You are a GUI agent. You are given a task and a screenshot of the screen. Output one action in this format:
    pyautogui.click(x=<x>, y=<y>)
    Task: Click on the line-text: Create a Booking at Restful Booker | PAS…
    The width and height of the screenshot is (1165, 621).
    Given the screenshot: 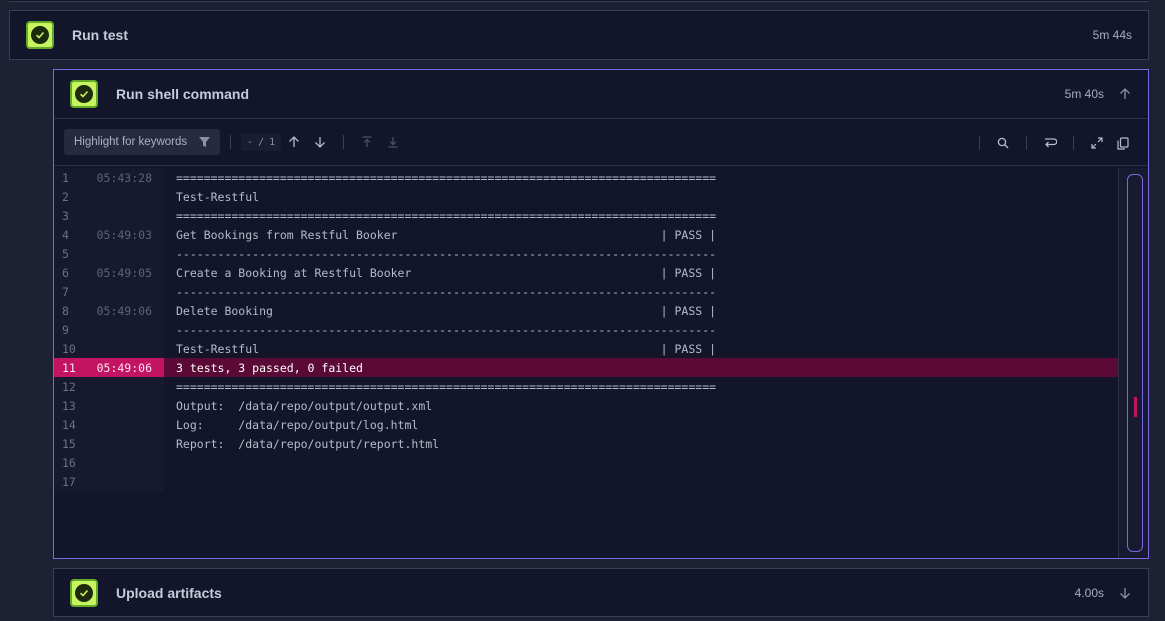 What is the action you would take?
    pyautogui.click(x=446, y=272)
    